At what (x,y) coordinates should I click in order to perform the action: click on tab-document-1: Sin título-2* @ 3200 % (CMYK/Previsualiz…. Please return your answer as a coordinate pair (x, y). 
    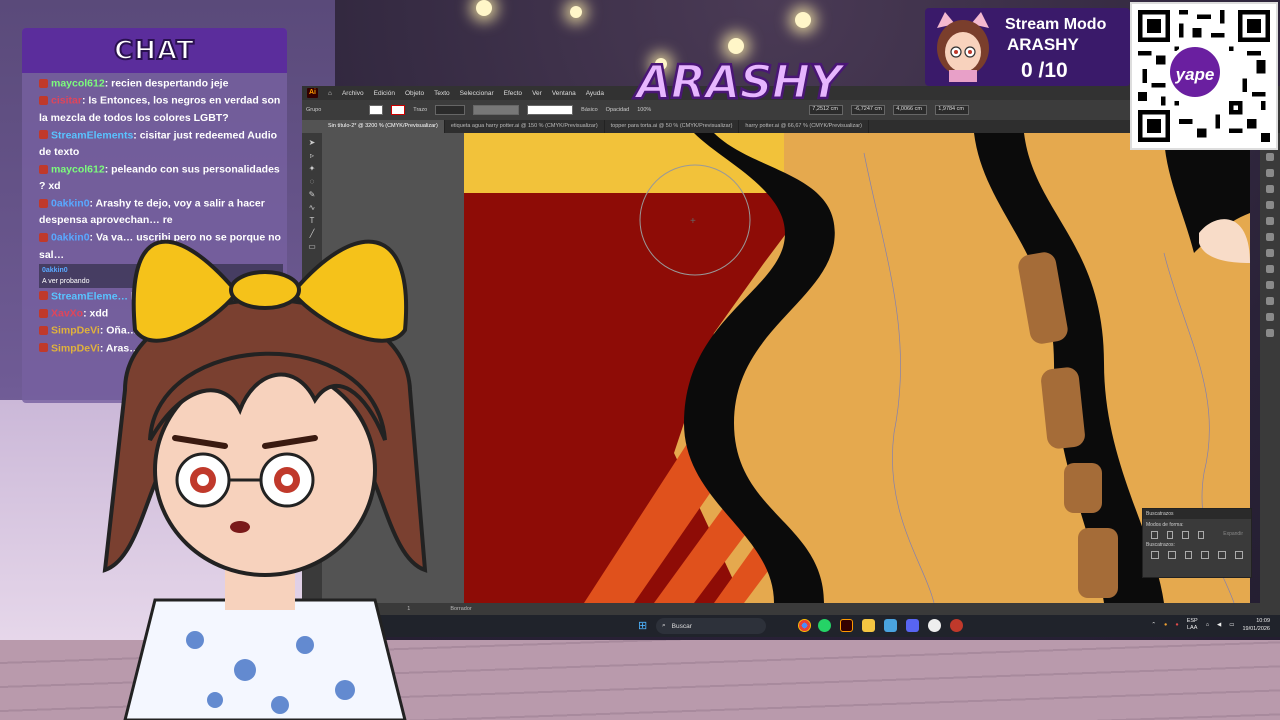
    Looking at the image, I should click on (383, 126).